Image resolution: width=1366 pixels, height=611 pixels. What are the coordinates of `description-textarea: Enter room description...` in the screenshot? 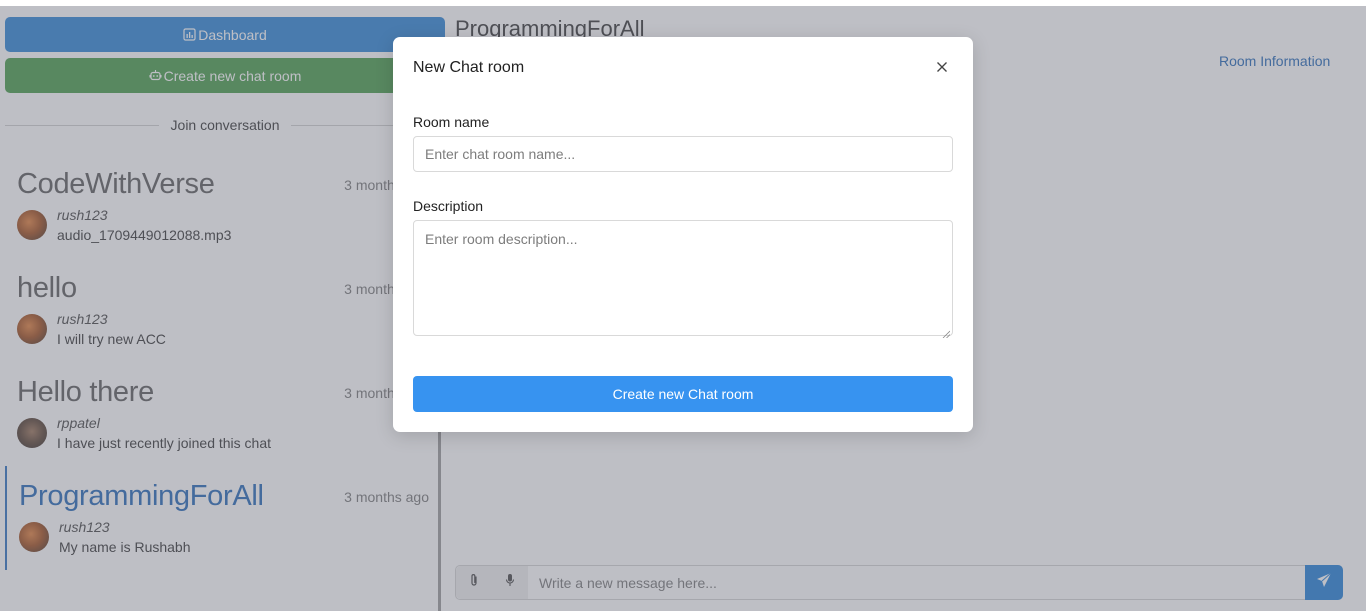 It's located at (683, 279).